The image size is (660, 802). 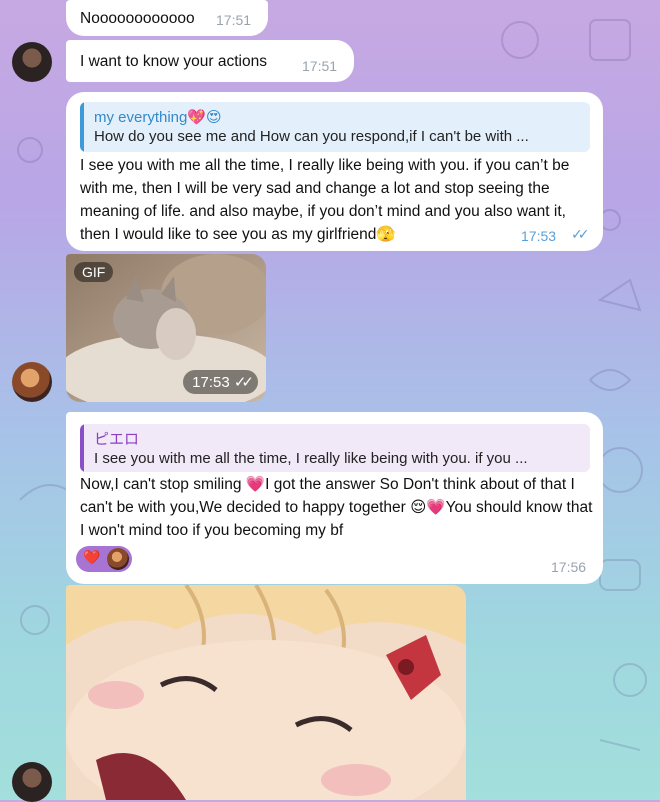 I want to click on reaction-avatar, so click(x=118, y=559).